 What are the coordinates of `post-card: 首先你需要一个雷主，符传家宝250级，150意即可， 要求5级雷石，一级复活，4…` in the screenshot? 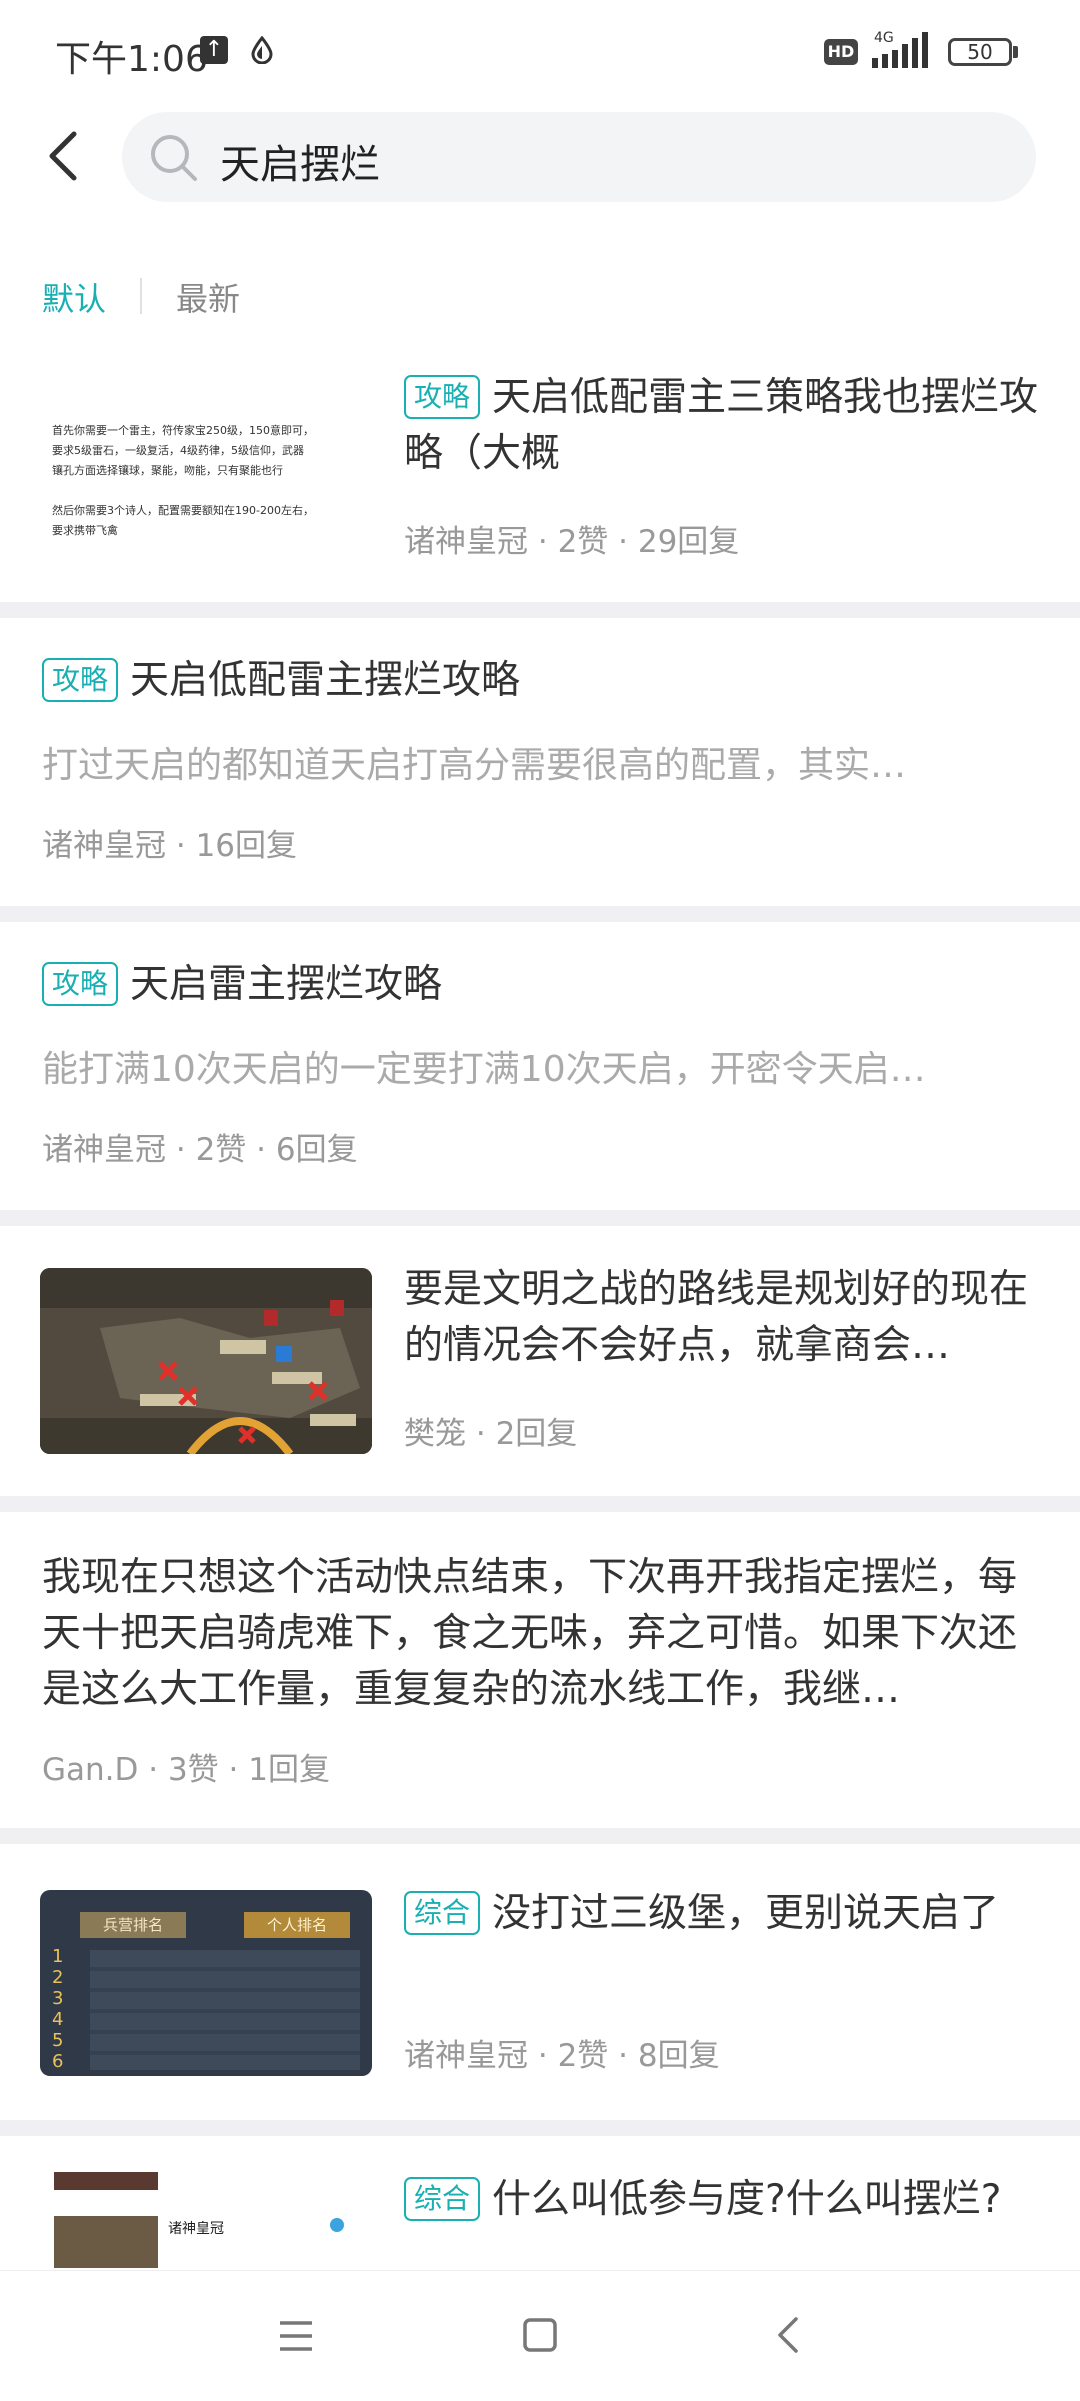 It's located at (540, 471).